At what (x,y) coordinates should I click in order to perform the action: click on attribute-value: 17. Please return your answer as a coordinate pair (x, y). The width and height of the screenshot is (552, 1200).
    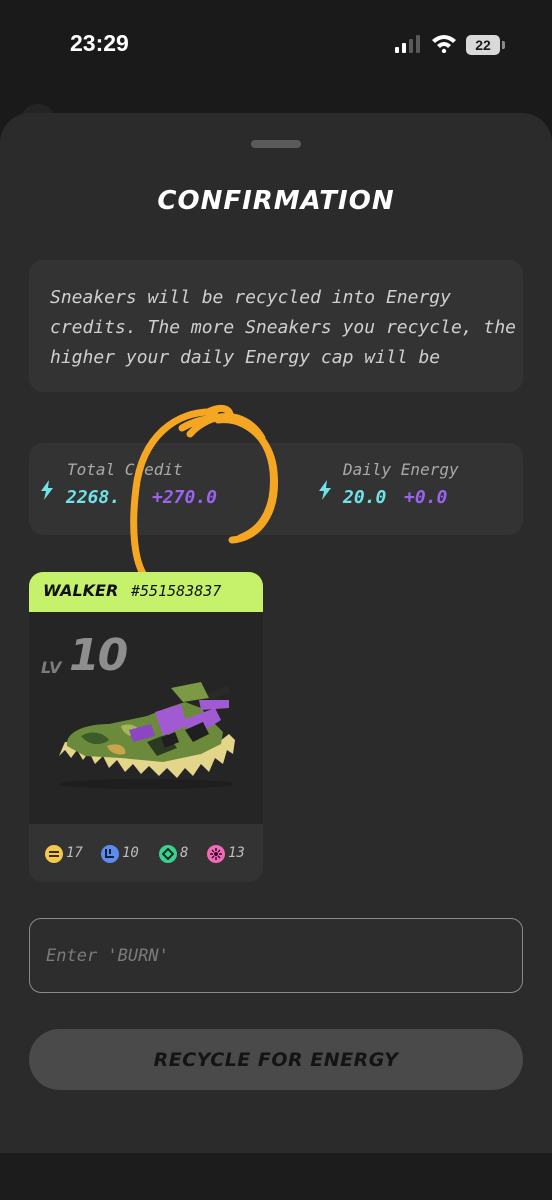
    Looking at the image, I should click on (74, 853).